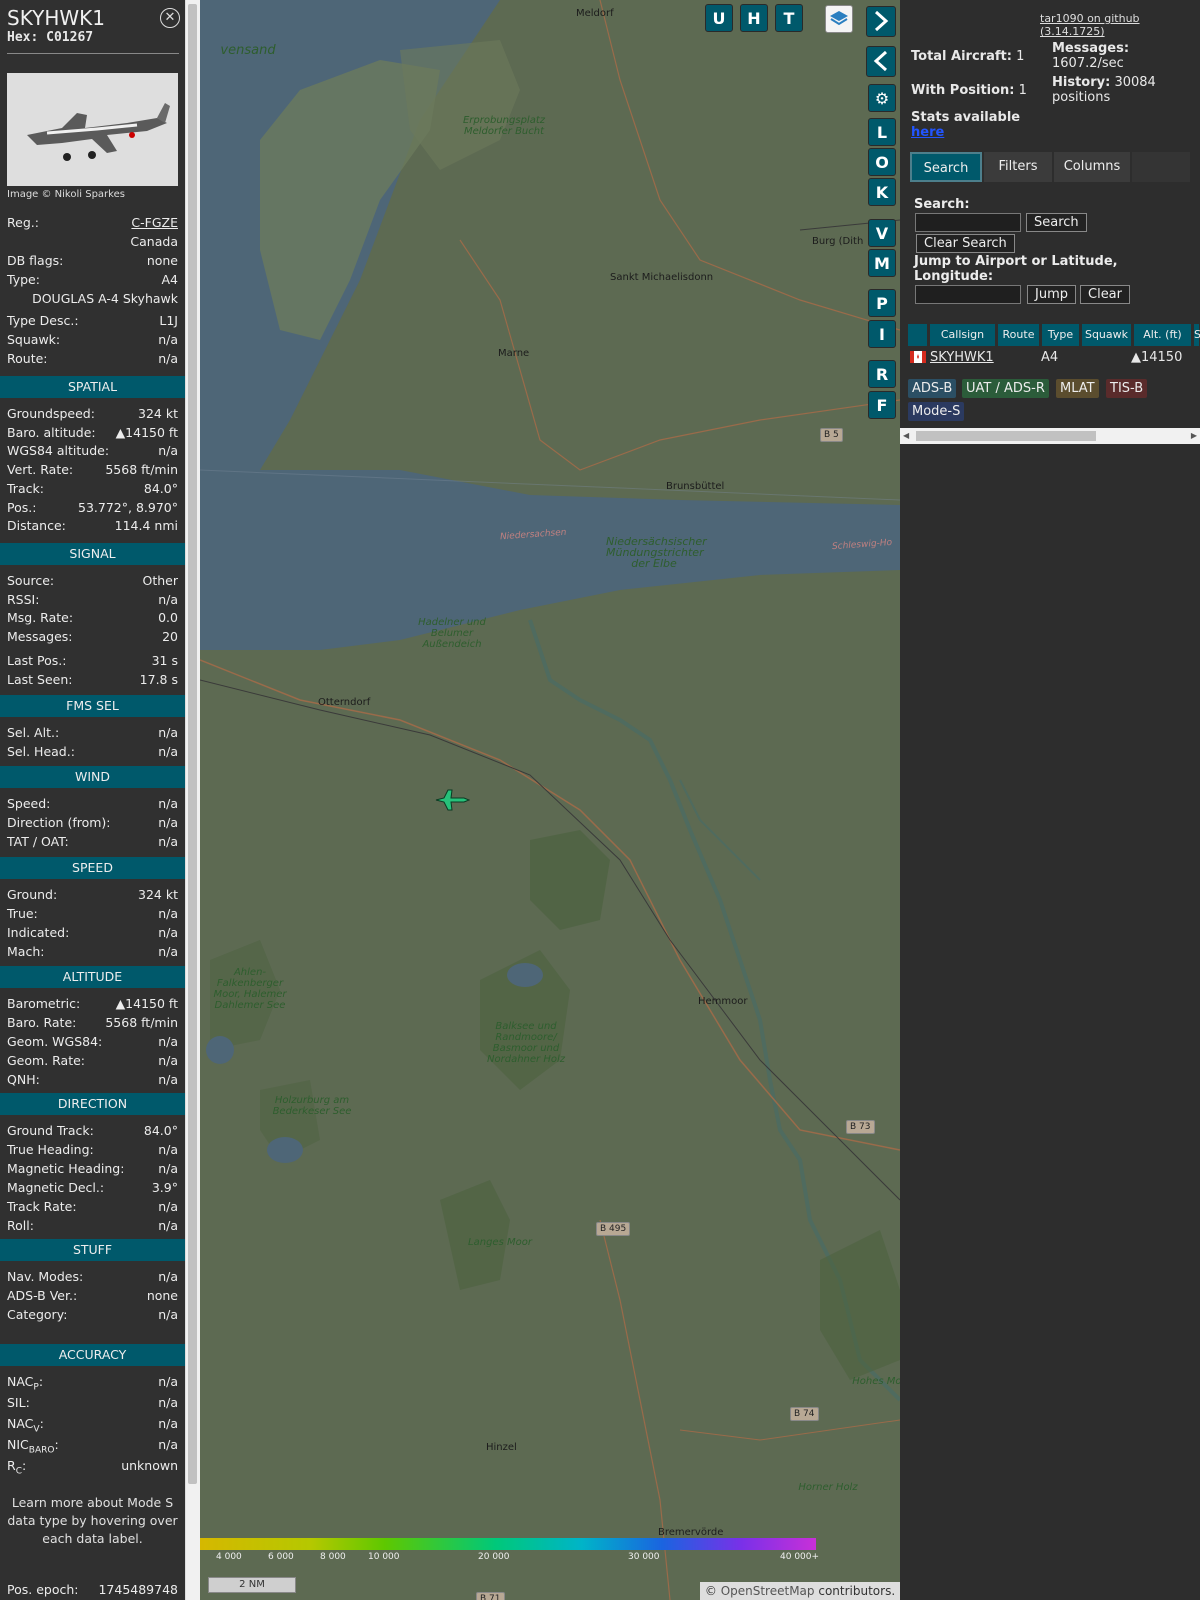  What do you see at coordinates (962, 358) in the screenshot?
I see `row-callsign: SKYHWK1` at bounding box center [962, 358].